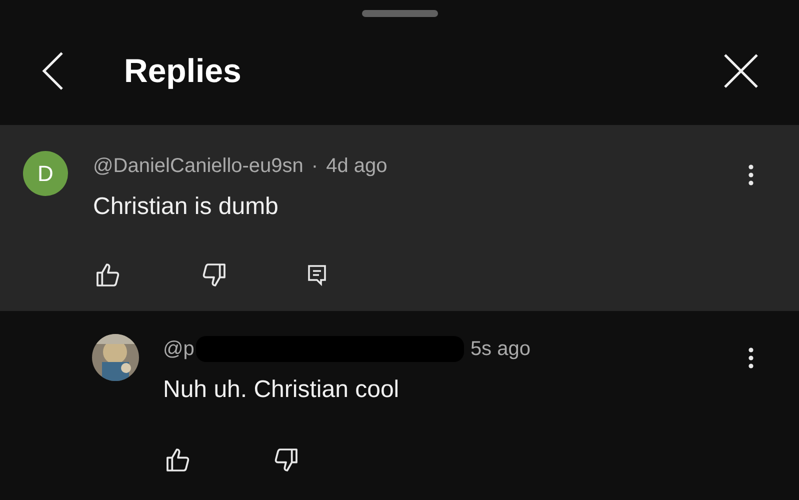 This screenshot has width=799, height=500. What do you see at coordinates (357, 166) in the screenshot?
I see `timestamp: 4d ago` at bounding box center [357, 166].